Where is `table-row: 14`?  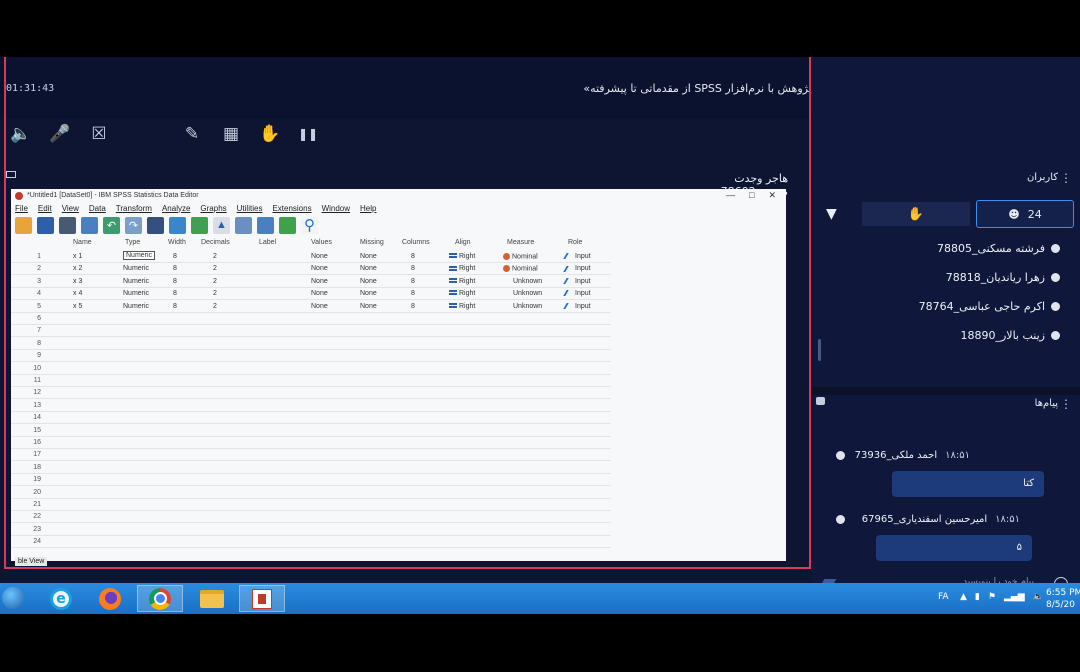
table-row: 14 is located at coordinates (311, 418).